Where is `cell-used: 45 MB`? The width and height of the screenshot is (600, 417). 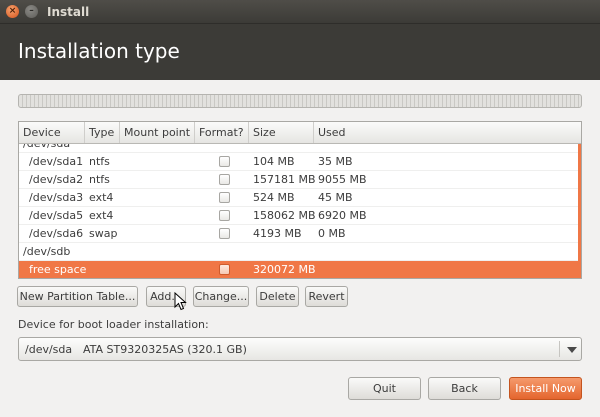 cell-used: 45 MB is located at coordinates (335, 197).